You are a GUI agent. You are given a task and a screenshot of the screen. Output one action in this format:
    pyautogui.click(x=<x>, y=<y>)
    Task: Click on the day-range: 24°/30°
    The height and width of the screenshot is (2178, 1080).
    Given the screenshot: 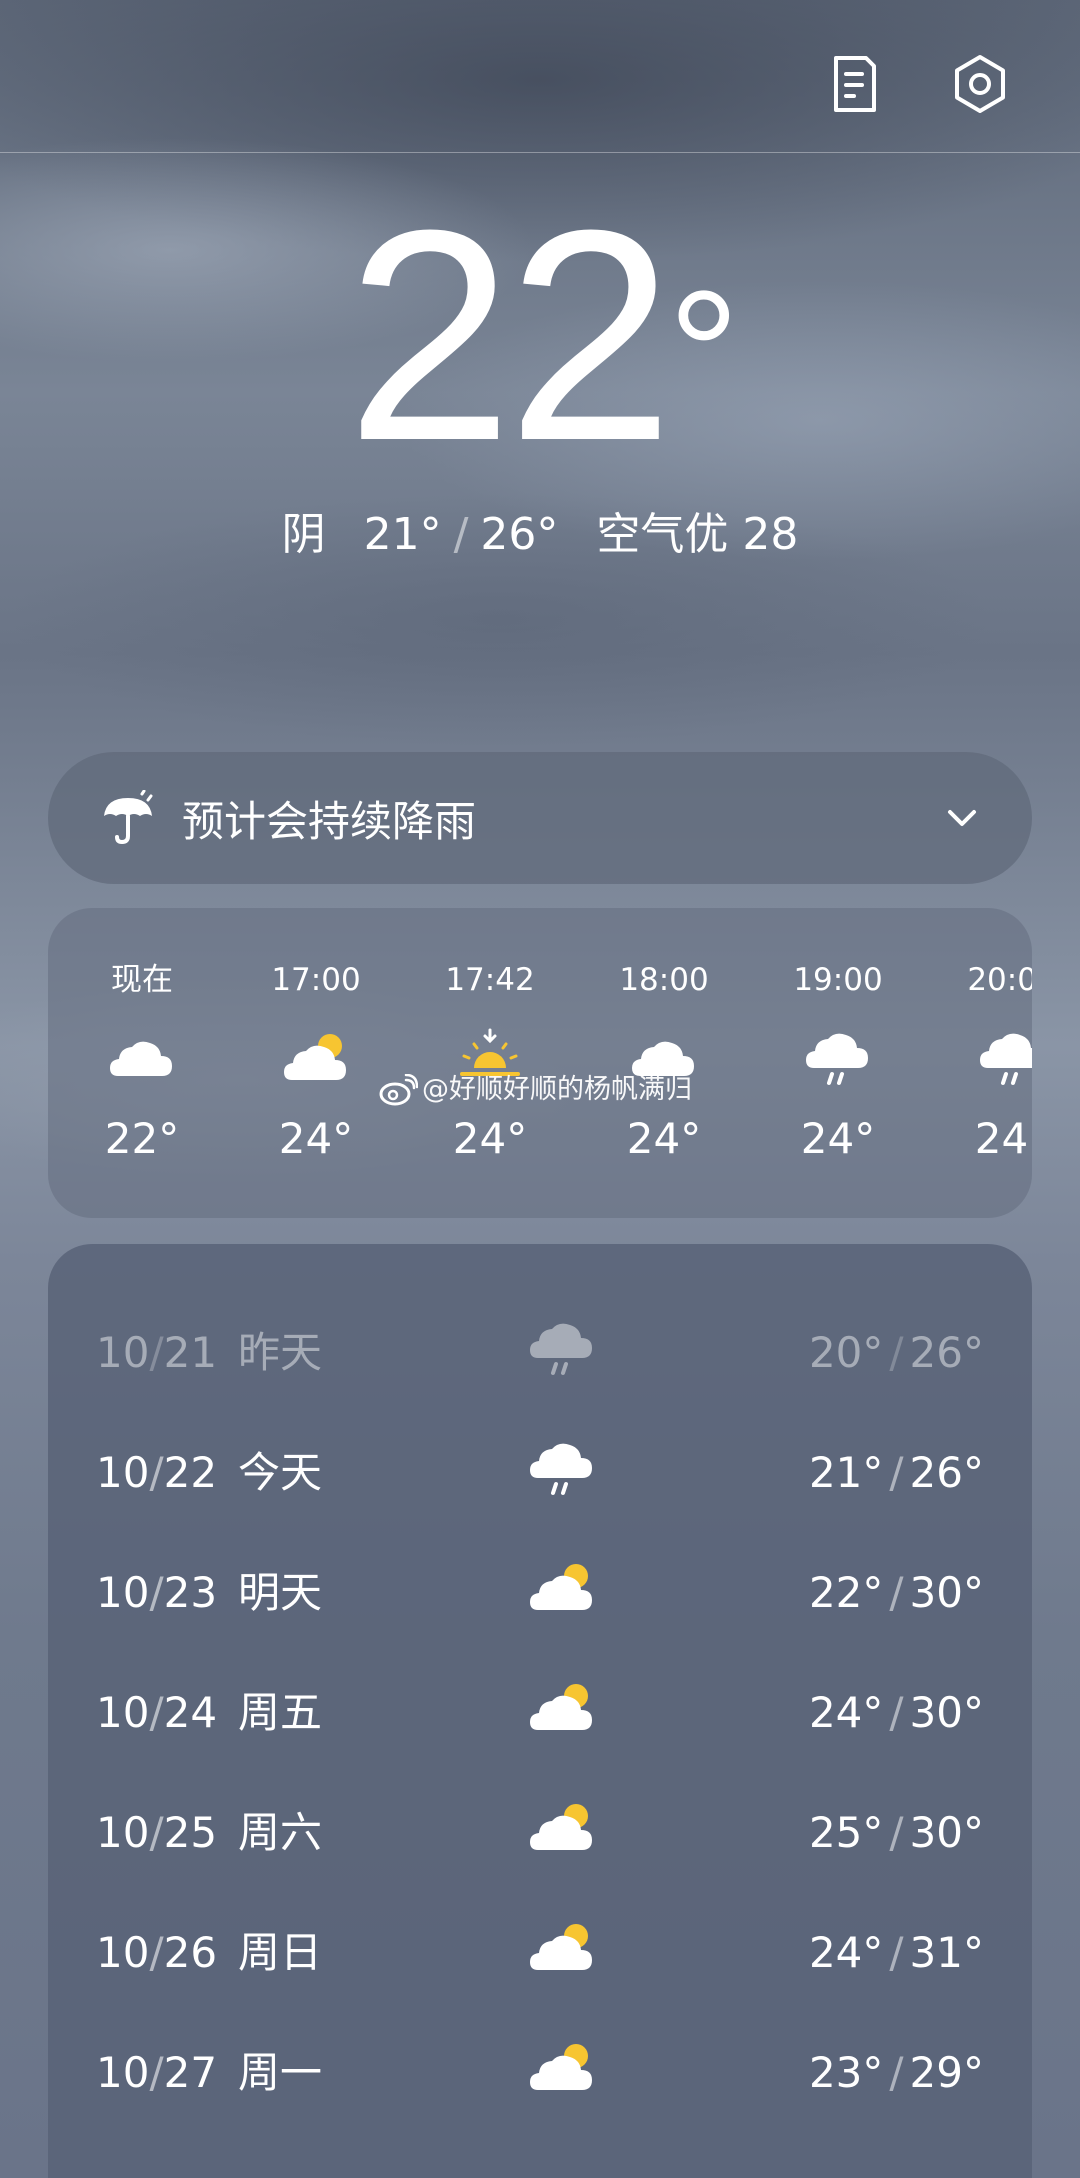 What is the action you would take?
    pyautogui.click(x=896, y=1712)
    